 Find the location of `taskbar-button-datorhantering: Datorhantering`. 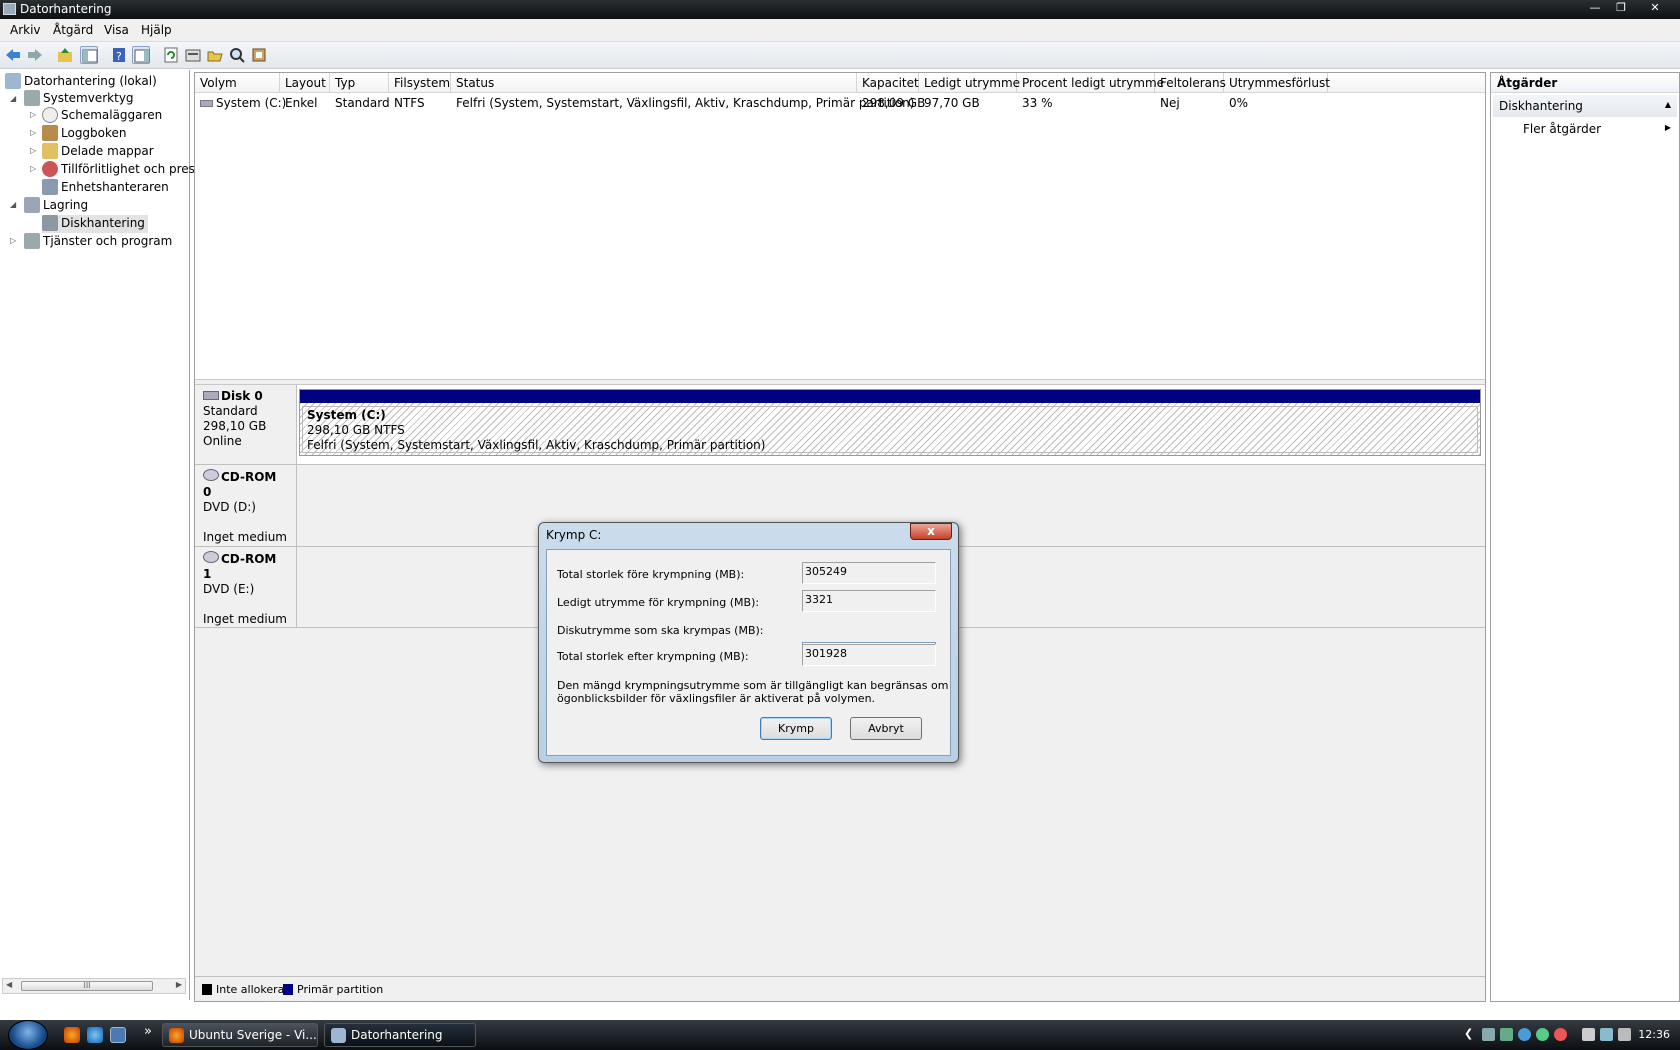

taskbar-button-datorhantering: Datorhantering is located at coordinates (400, 1035).